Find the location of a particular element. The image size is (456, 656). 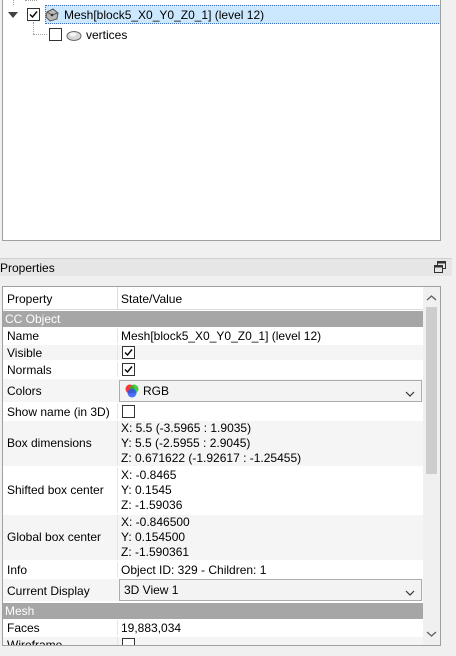

expand-arrow-icon is located at coordinates (13, 15).